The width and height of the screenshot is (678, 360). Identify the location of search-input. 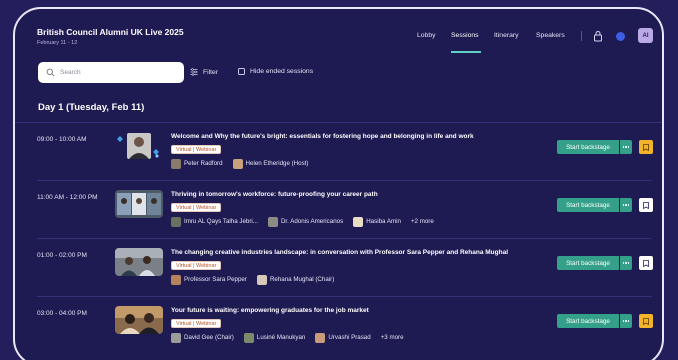
(119, 72).